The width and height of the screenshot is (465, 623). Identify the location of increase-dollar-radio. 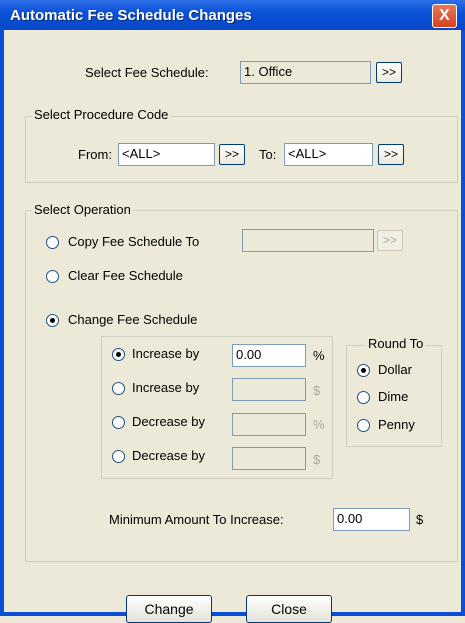
(118, 388).